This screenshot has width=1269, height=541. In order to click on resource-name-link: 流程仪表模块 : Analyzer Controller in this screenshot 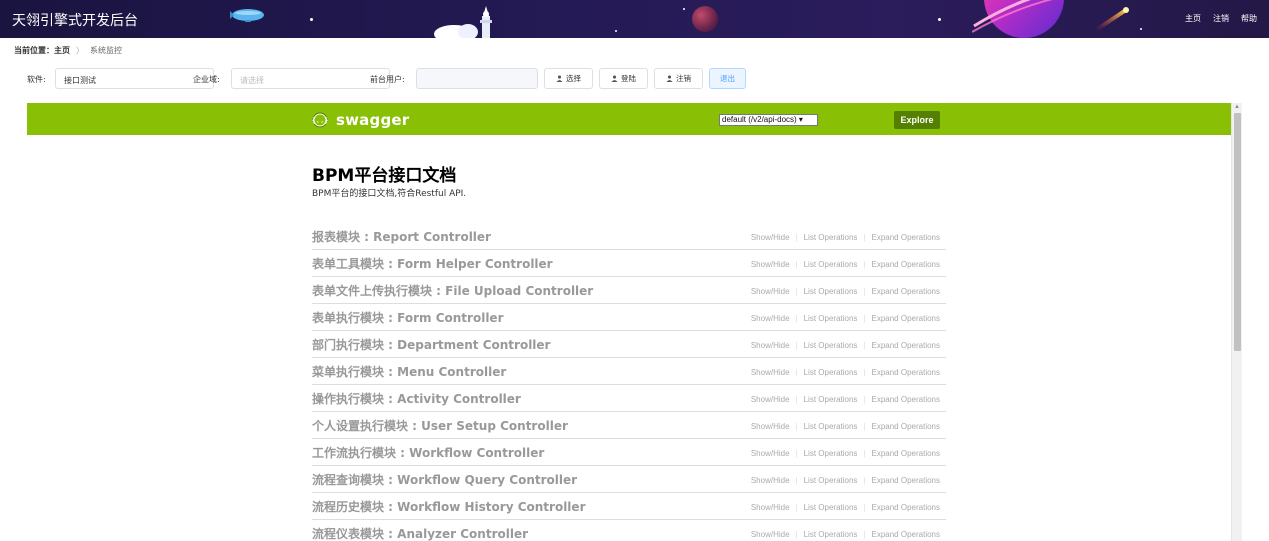, I will do `click(420, 533)`.